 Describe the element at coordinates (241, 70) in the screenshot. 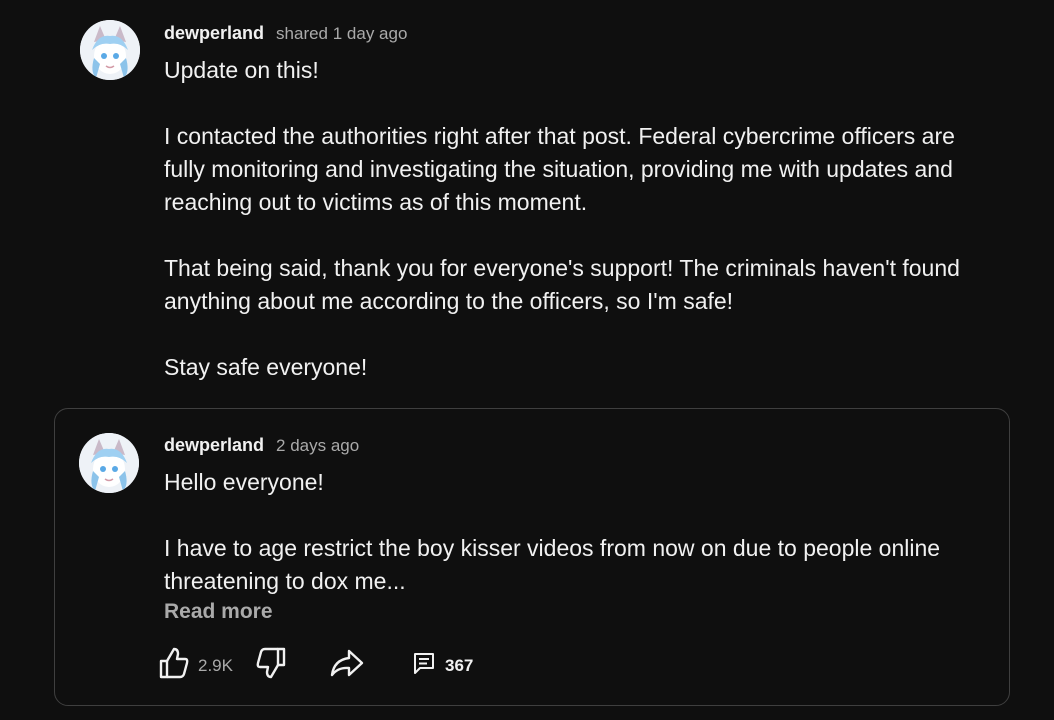

I see `post-paragraph: Update on this!` at that location.